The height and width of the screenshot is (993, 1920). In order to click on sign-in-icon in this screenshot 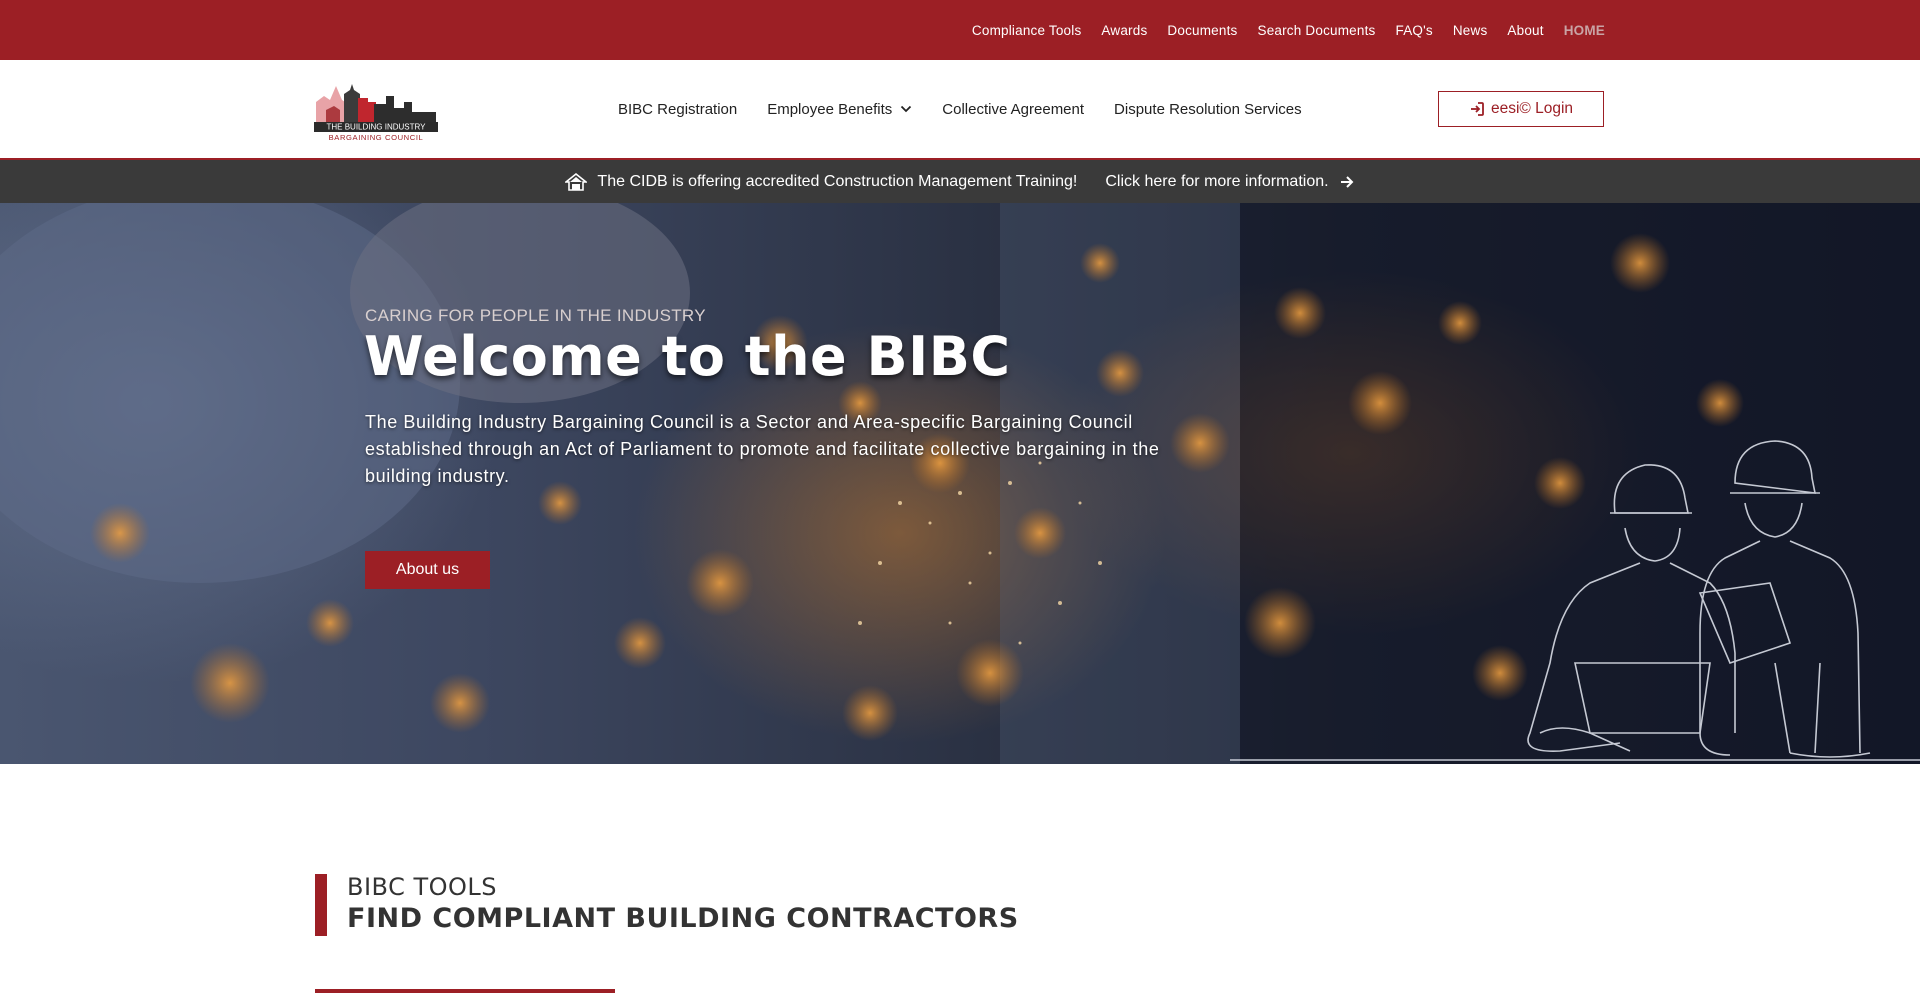, I will do `click(1477, 109)`.